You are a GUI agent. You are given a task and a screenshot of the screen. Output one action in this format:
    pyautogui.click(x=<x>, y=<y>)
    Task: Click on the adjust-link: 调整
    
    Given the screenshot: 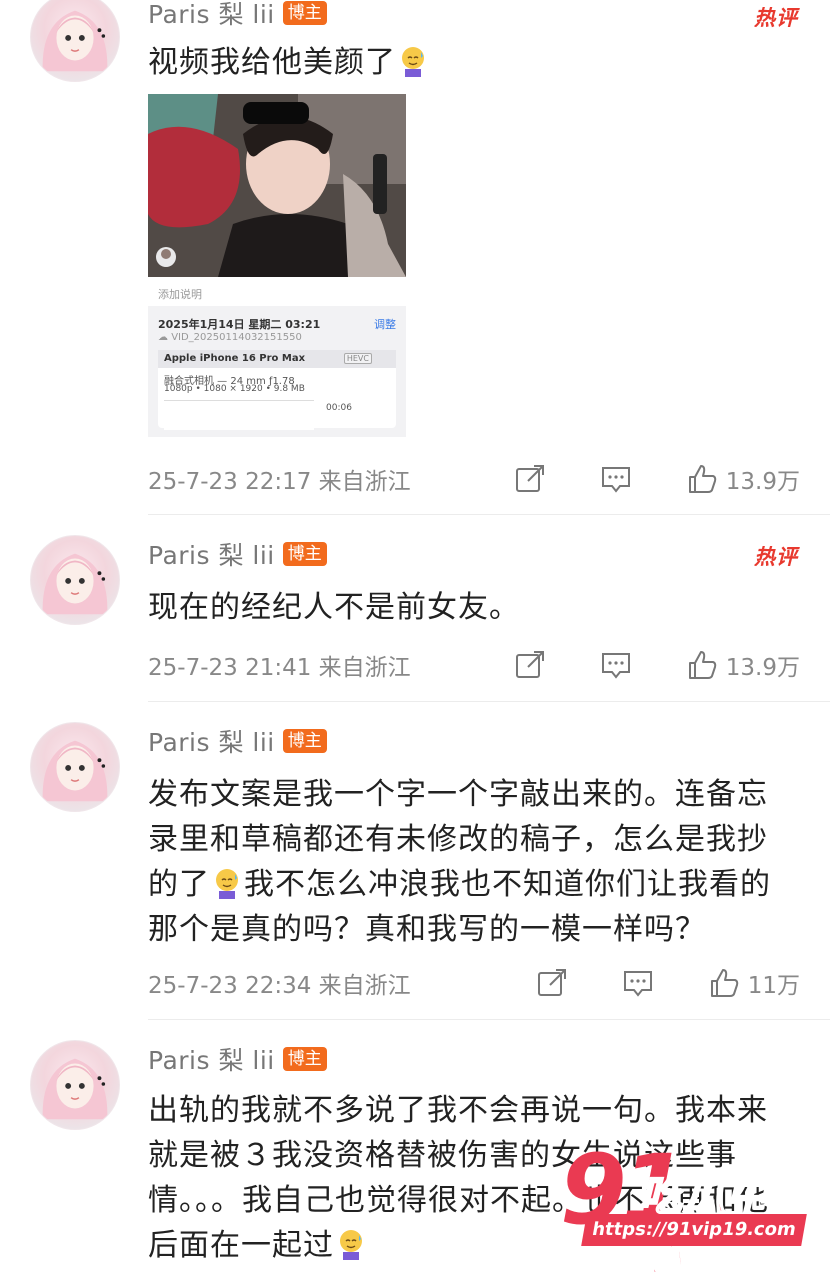 What is the action you would take?
    pyautogui.click(x=385, y=324)
    